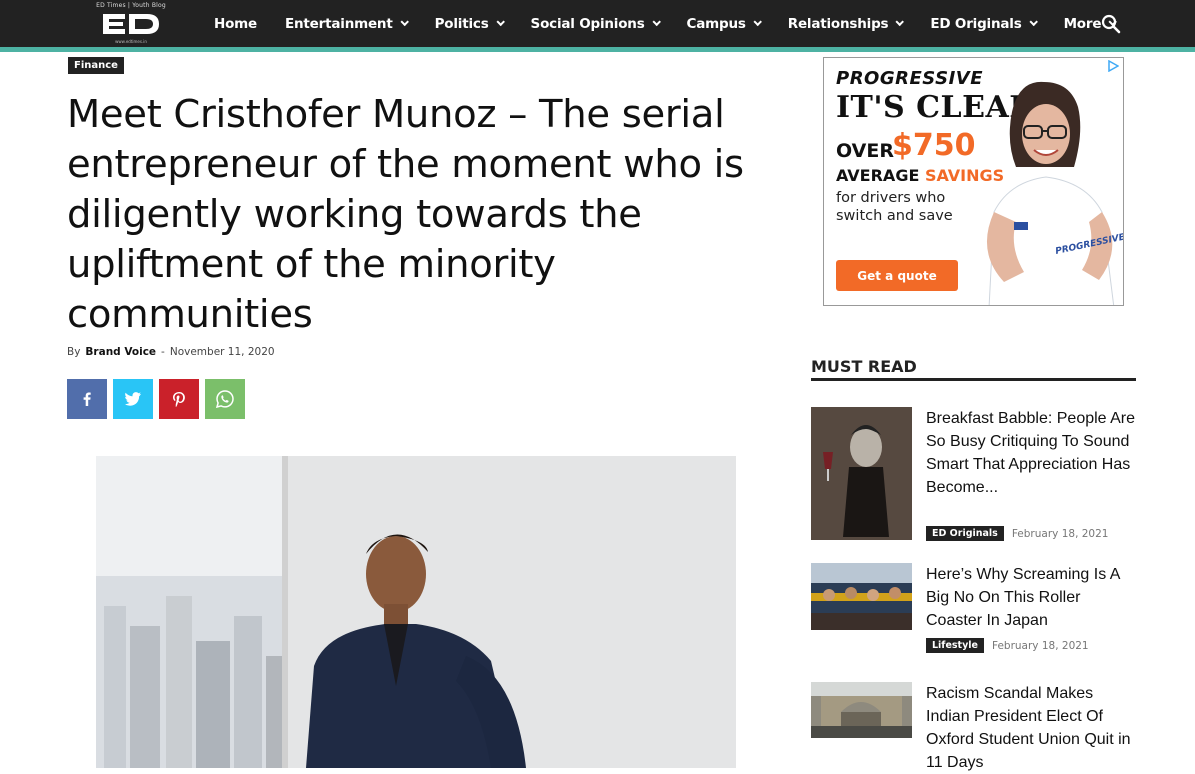 The width and height of the screenshot is (1195, 774). Describe the element at coordinates (976, 24) in the screenshot. I see `nav-item-label: ED Originals` at that location.